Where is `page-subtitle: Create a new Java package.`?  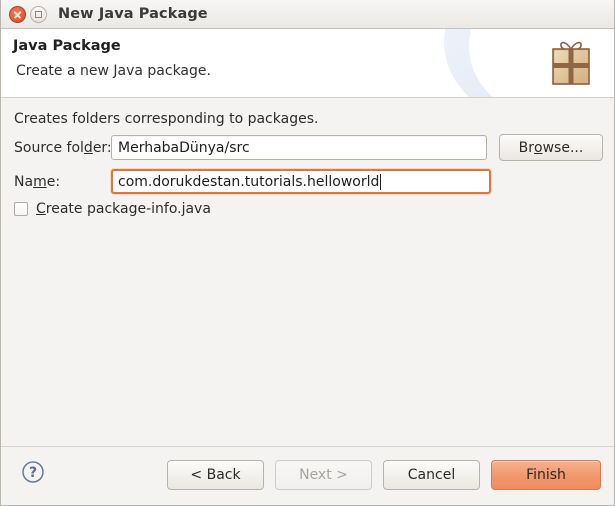
page-subtitle: Create a new Java package. is located at coordinates (113, 71).